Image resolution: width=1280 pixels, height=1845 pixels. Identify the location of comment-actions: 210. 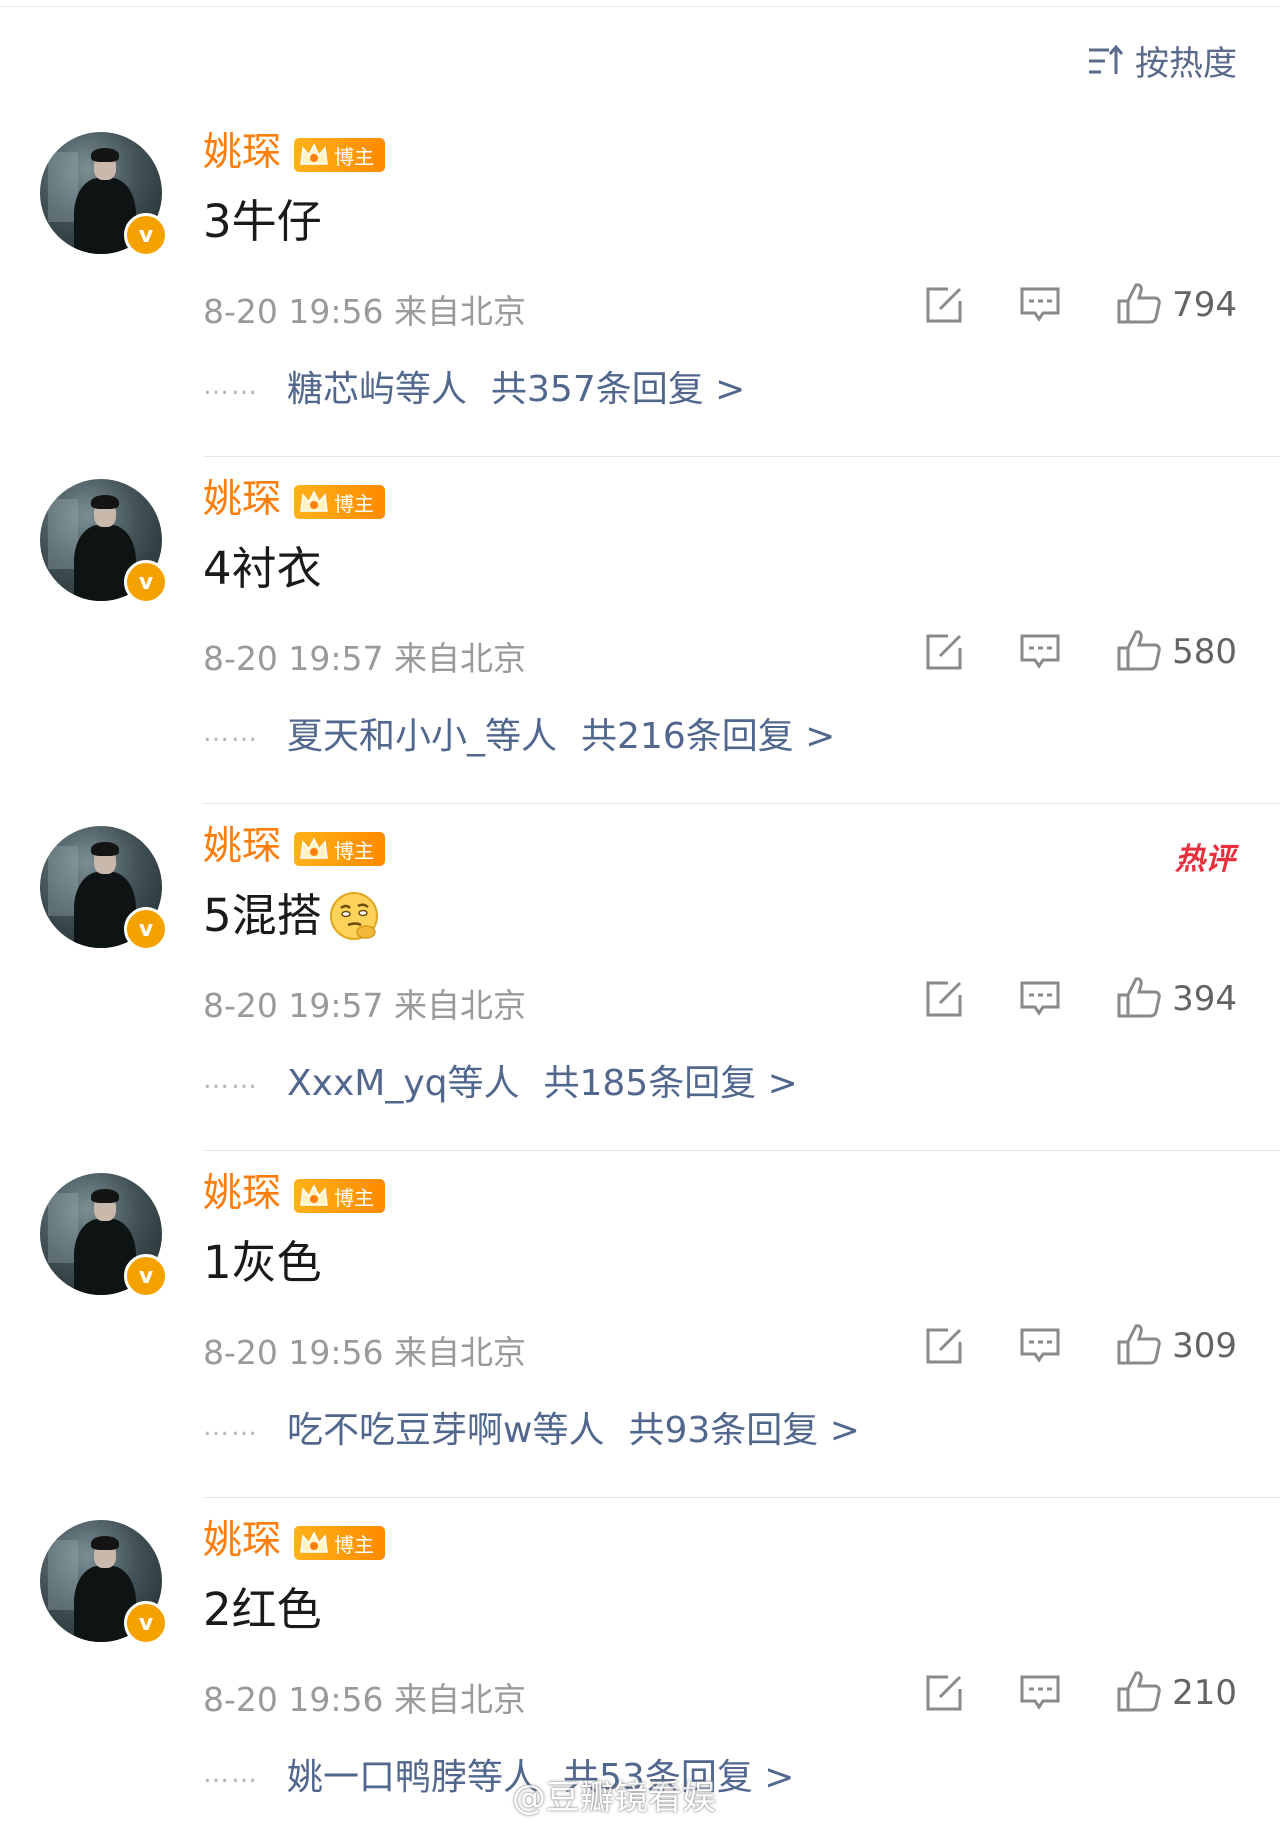
(1080, 1693).